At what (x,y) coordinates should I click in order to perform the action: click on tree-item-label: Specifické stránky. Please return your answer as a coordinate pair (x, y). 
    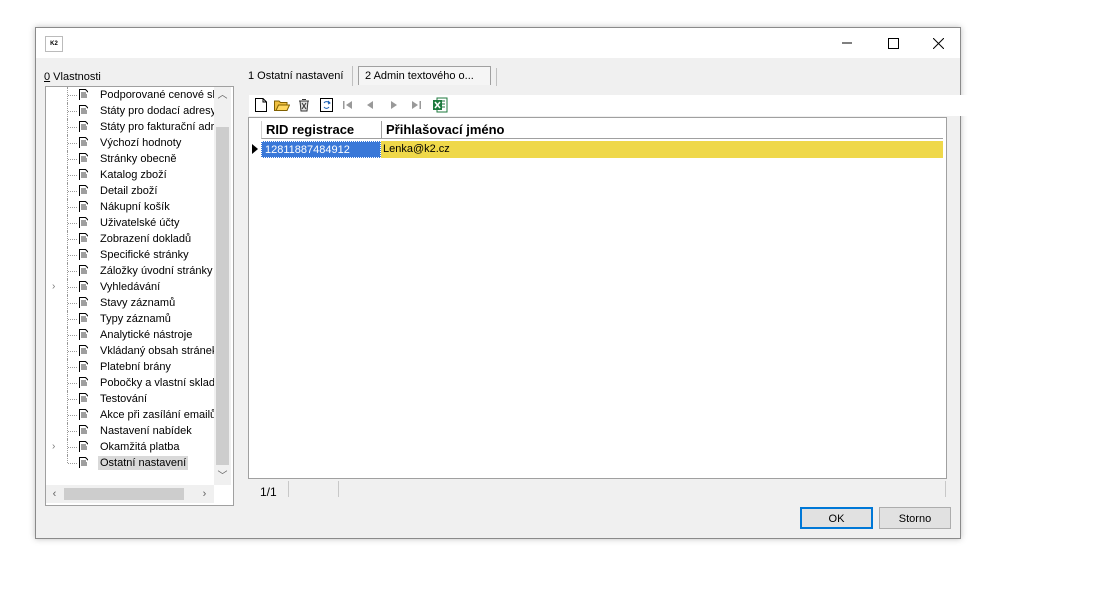
    Looking at the image, I should click on (144, 255).